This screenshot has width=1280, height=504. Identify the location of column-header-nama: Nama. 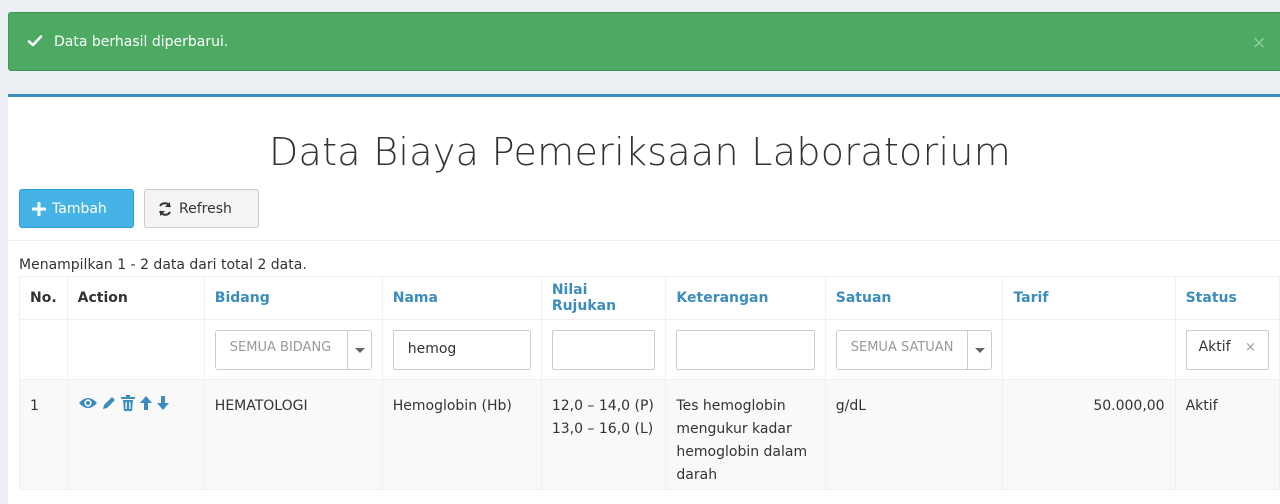
(461, 298).